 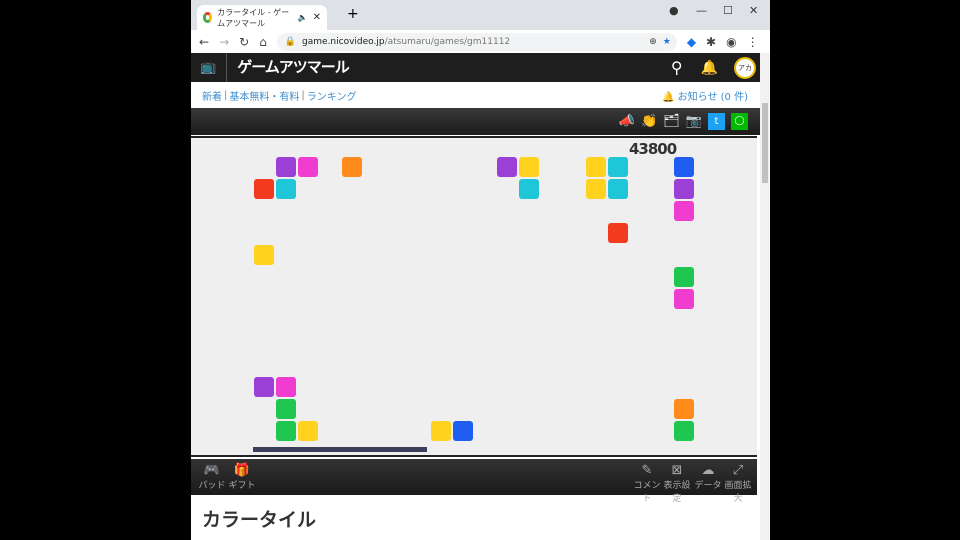 I want to click on nav-ranking: ランキング, so click(x=332, y=95).